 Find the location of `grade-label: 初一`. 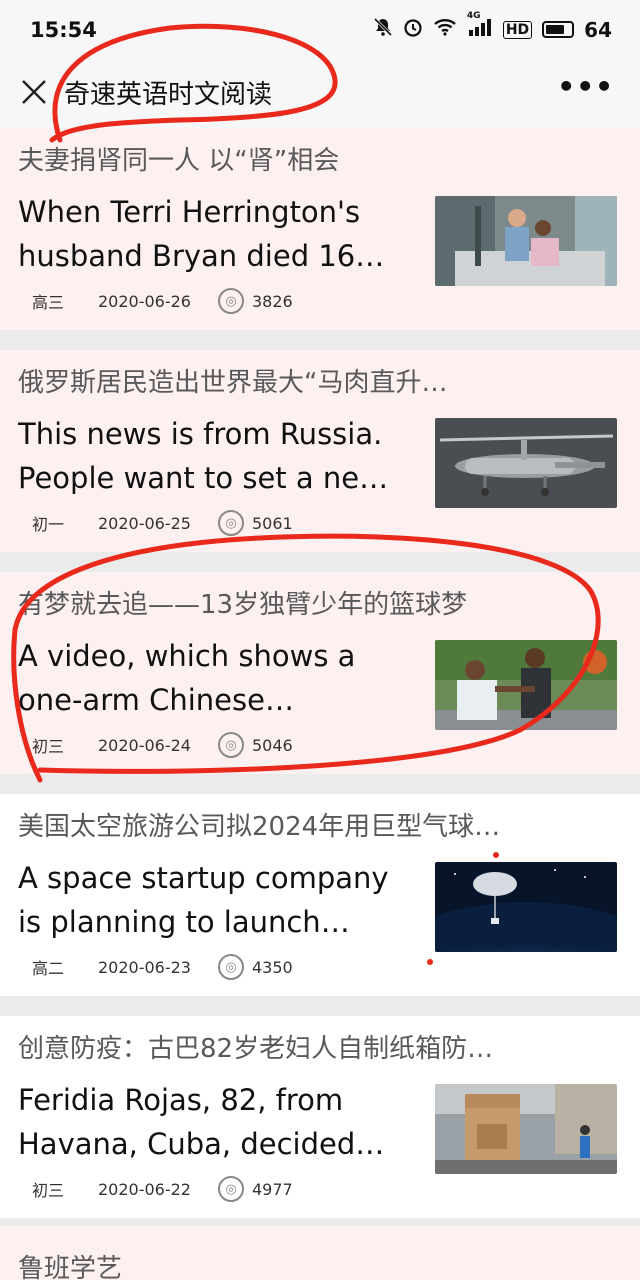

grade-label: 初一 is located at coordinates (48, 524).